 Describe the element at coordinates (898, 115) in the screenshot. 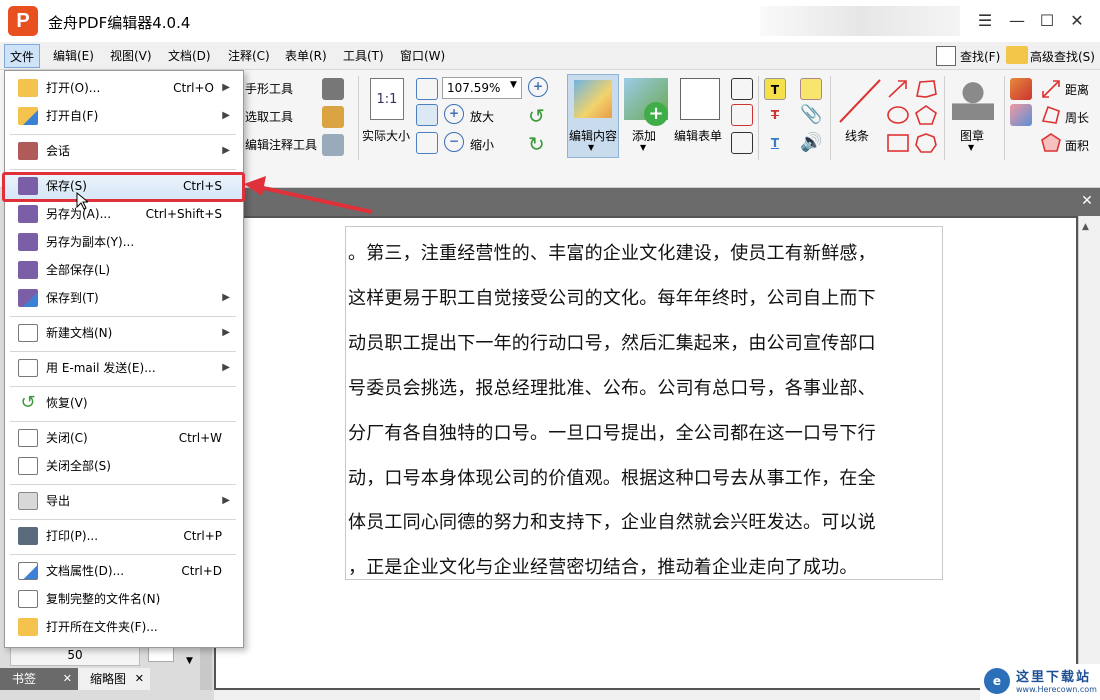

I see `ellipse-tool-icon` at that location.